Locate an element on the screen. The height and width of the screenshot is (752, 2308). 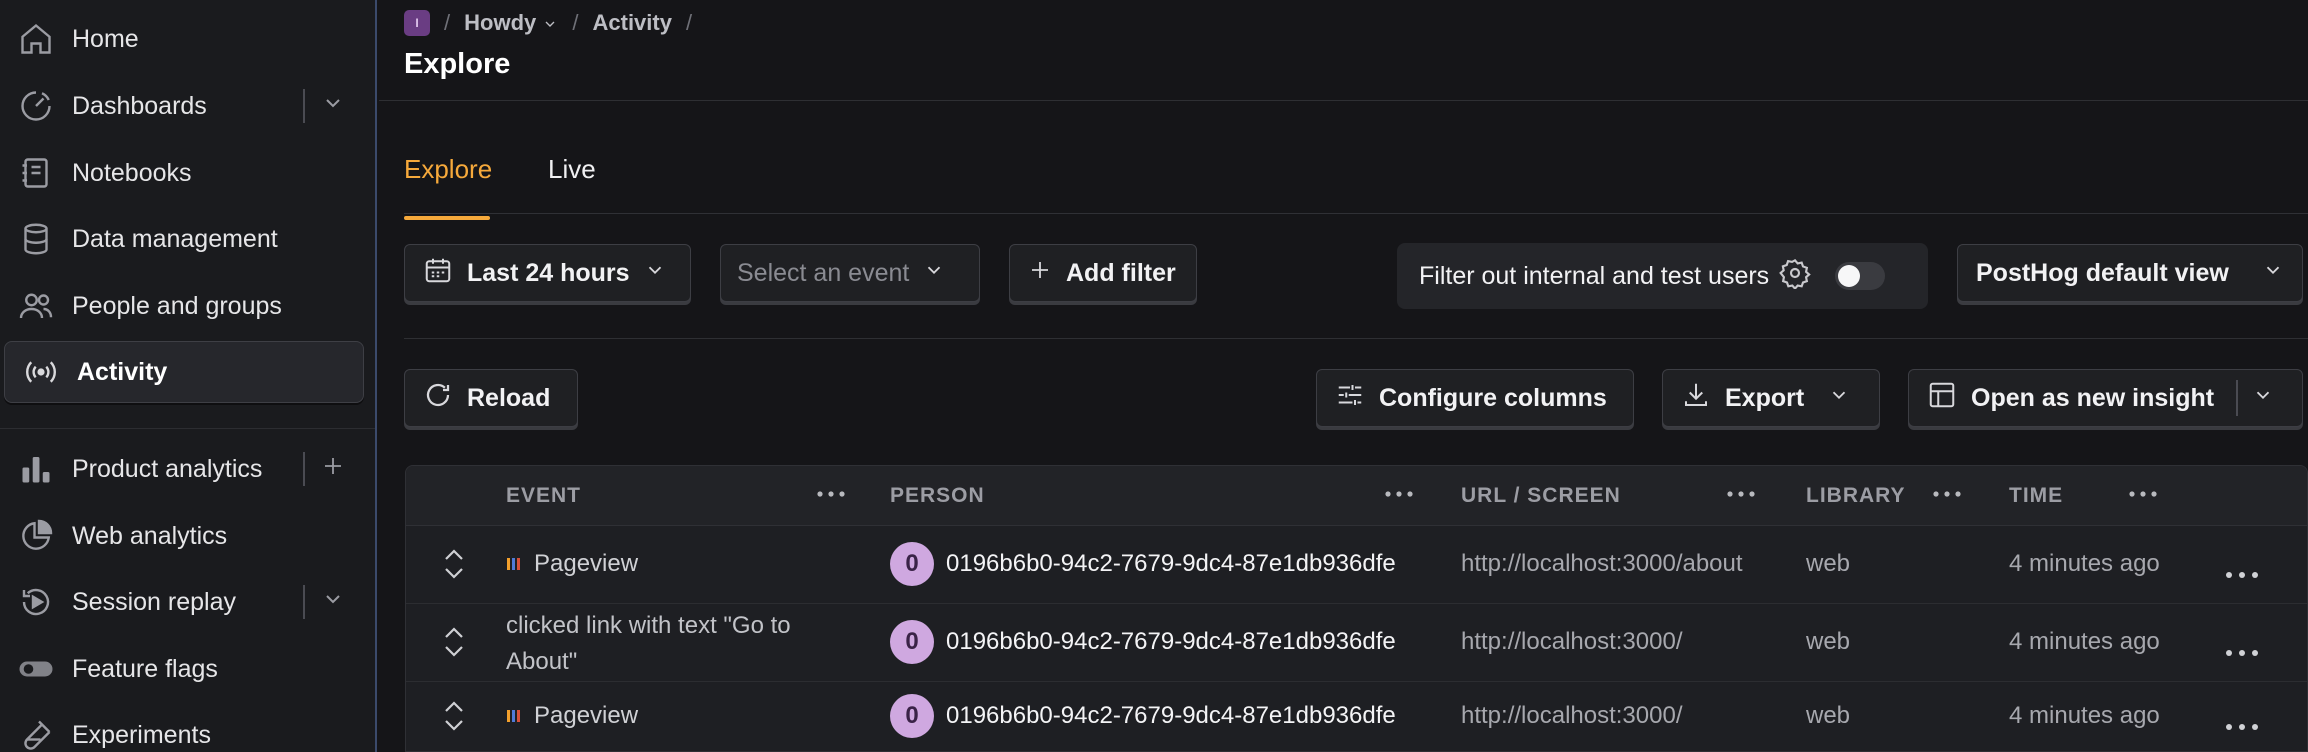
replay-icon is located at coordinates (36, 602).